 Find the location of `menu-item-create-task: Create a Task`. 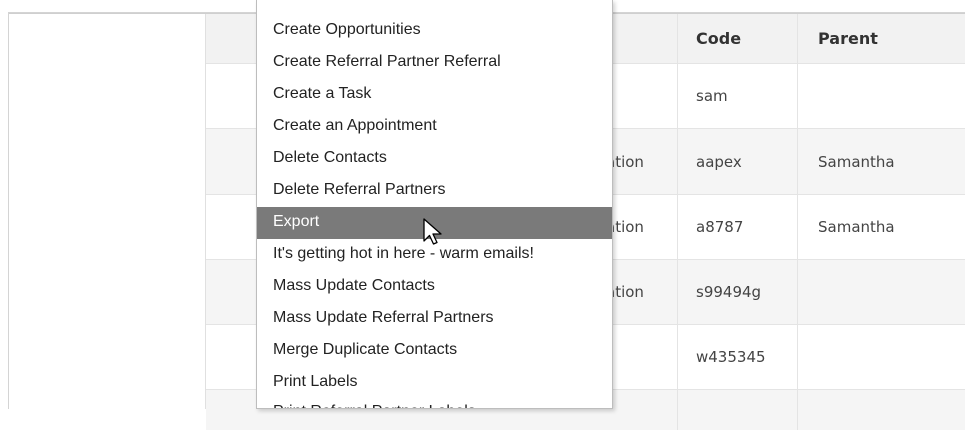

menu-item-create-task: Create a Task is located at coordinates (434, 95).